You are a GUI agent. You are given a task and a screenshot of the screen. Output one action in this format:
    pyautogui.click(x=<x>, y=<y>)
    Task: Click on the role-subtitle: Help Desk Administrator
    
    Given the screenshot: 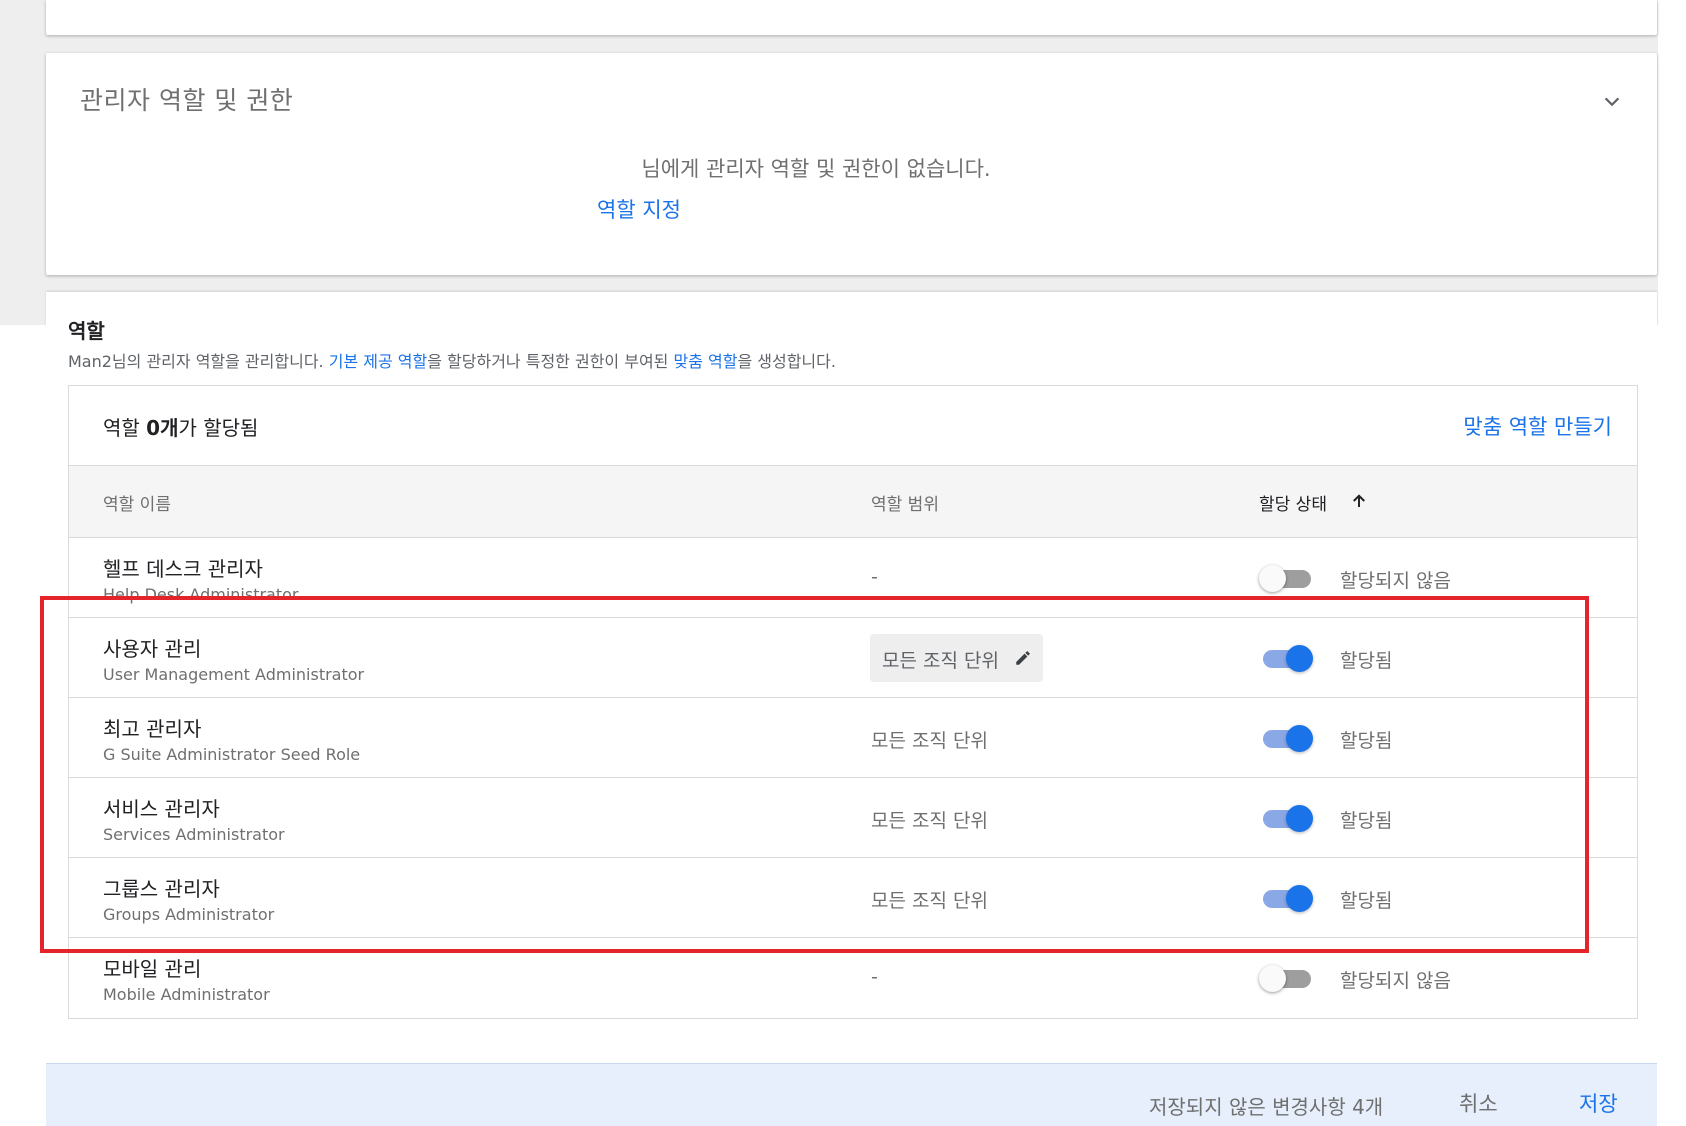 What is the action you would take?
    pyautogui.click(x=201, y=594)
    